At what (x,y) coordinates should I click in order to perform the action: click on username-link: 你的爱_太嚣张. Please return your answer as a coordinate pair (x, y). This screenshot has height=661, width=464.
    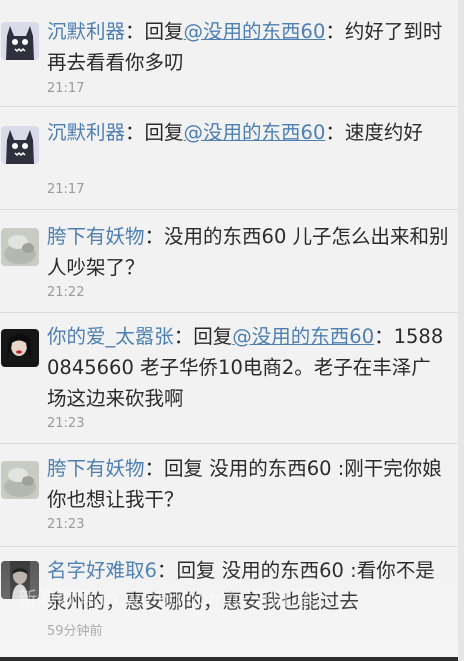
    Looking at the image, I should click on (110, 336).